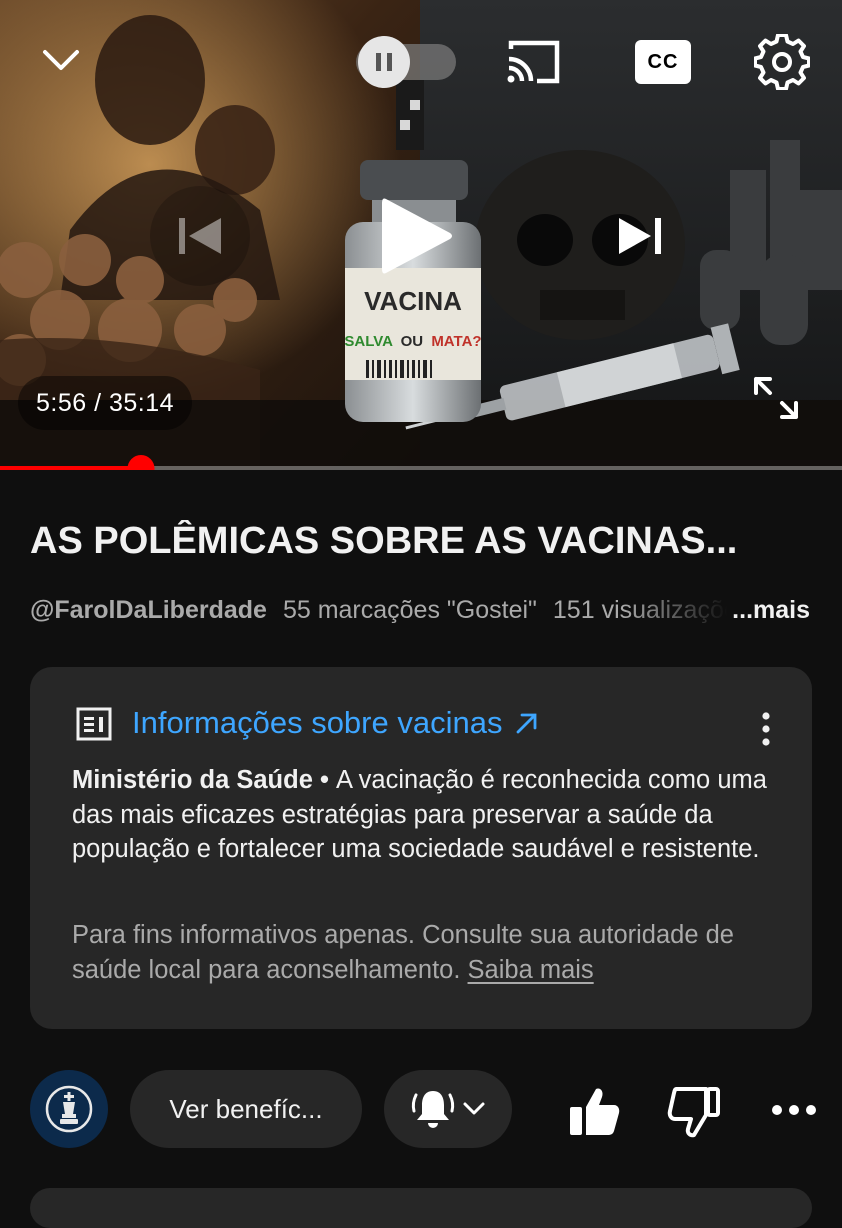  I want to click on autoplay-toggle, so click(406, 62).